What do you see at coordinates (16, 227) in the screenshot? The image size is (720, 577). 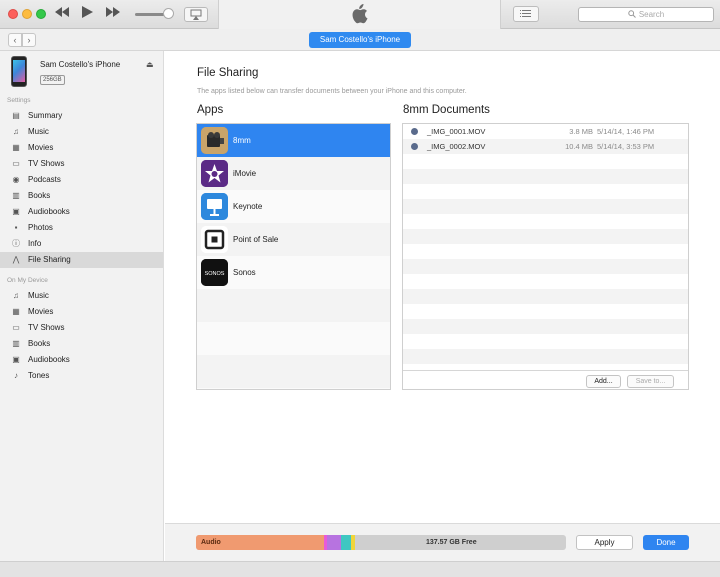 I see `photos-icon: ▪` at bounding box center [16, 227].